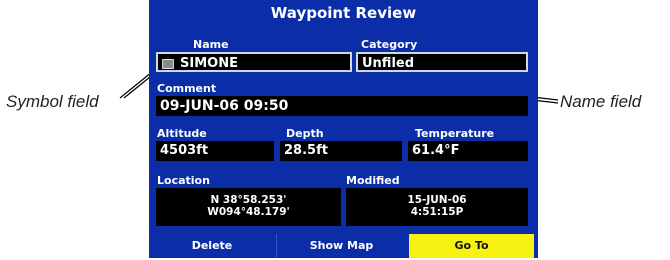 The image size is (670, 260). What do you see at coordinates (212, 246) in the screenshot?
I see `delete-button: Delete` at bounding box center [212, 246].